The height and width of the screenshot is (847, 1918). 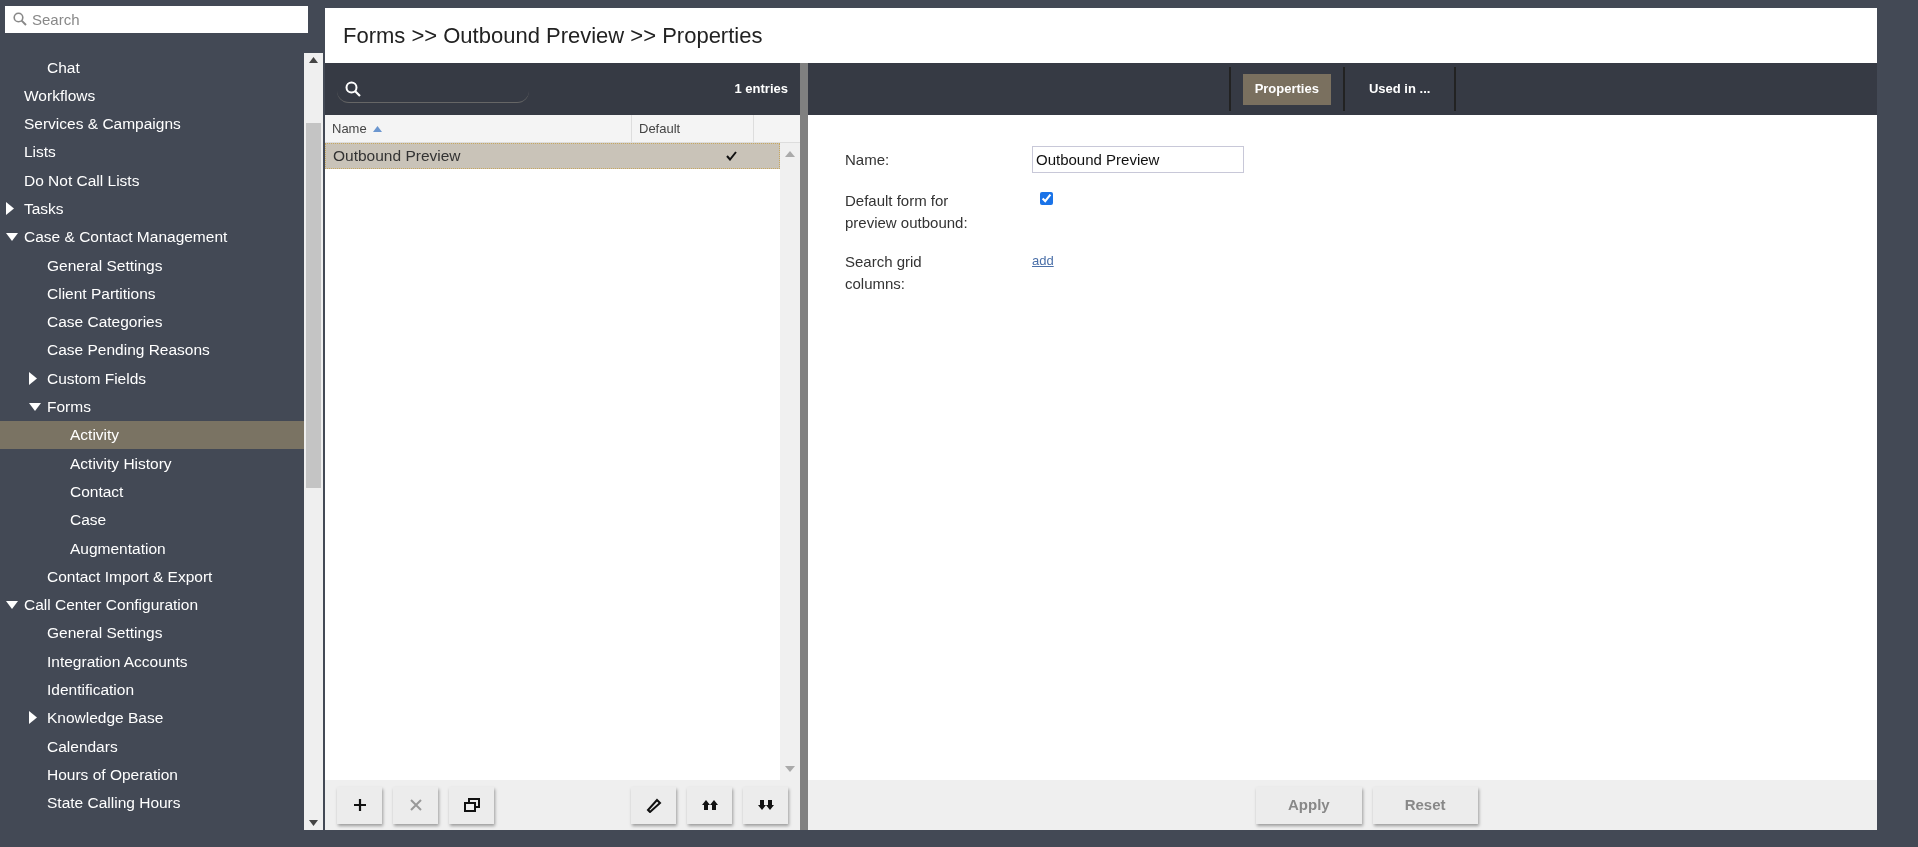 What do you see at coordinates (1046, 198) in the screenshot?
I see `default-checkbox` at bounding box center [1046, 198].